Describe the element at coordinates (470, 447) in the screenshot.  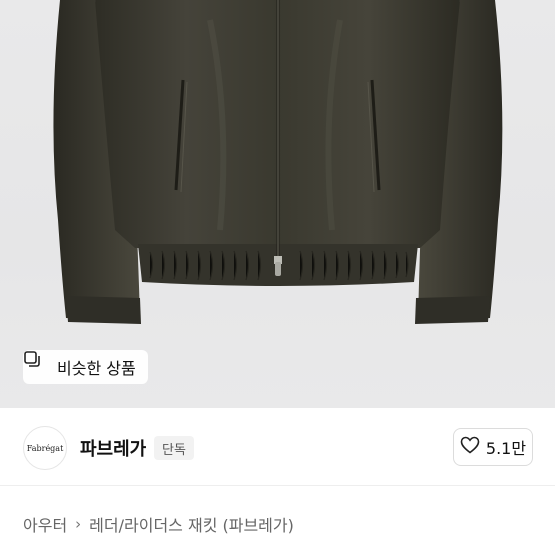
I see `heart-outline-icon` at that location.